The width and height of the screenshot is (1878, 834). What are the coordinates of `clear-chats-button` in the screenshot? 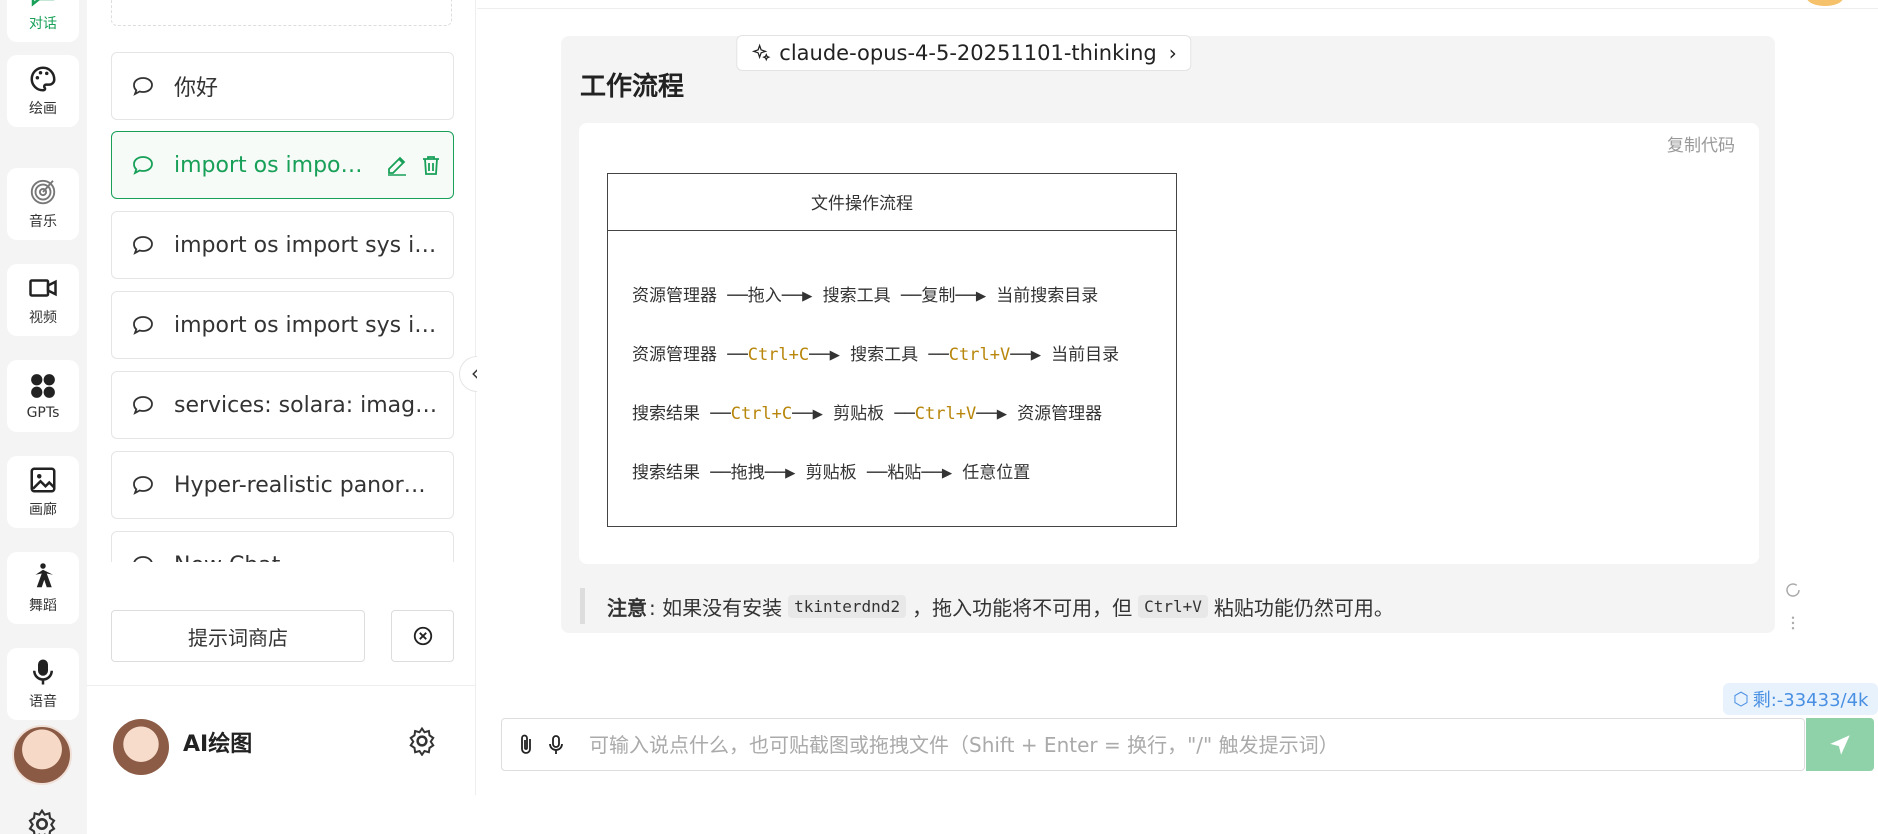 It's located at (422, 636).